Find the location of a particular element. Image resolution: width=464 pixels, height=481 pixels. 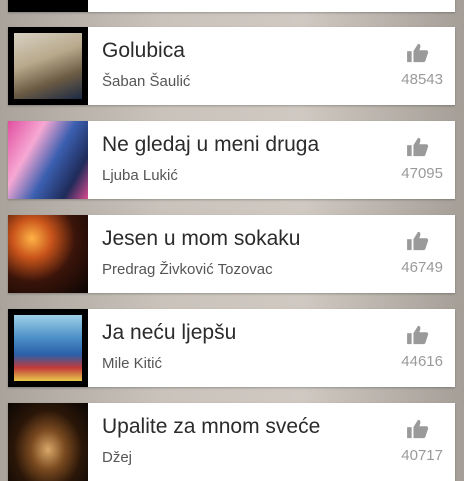

song-title: Ja neću lјepšu is located at coordinates (169, 332).